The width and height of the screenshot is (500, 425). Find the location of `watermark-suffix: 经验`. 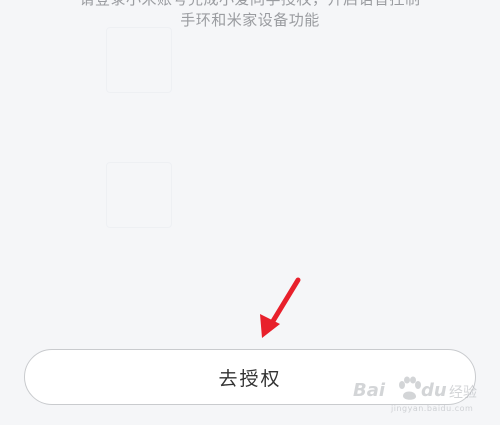

watermark-suffix: 经验 is located at coordinates (463, 393).